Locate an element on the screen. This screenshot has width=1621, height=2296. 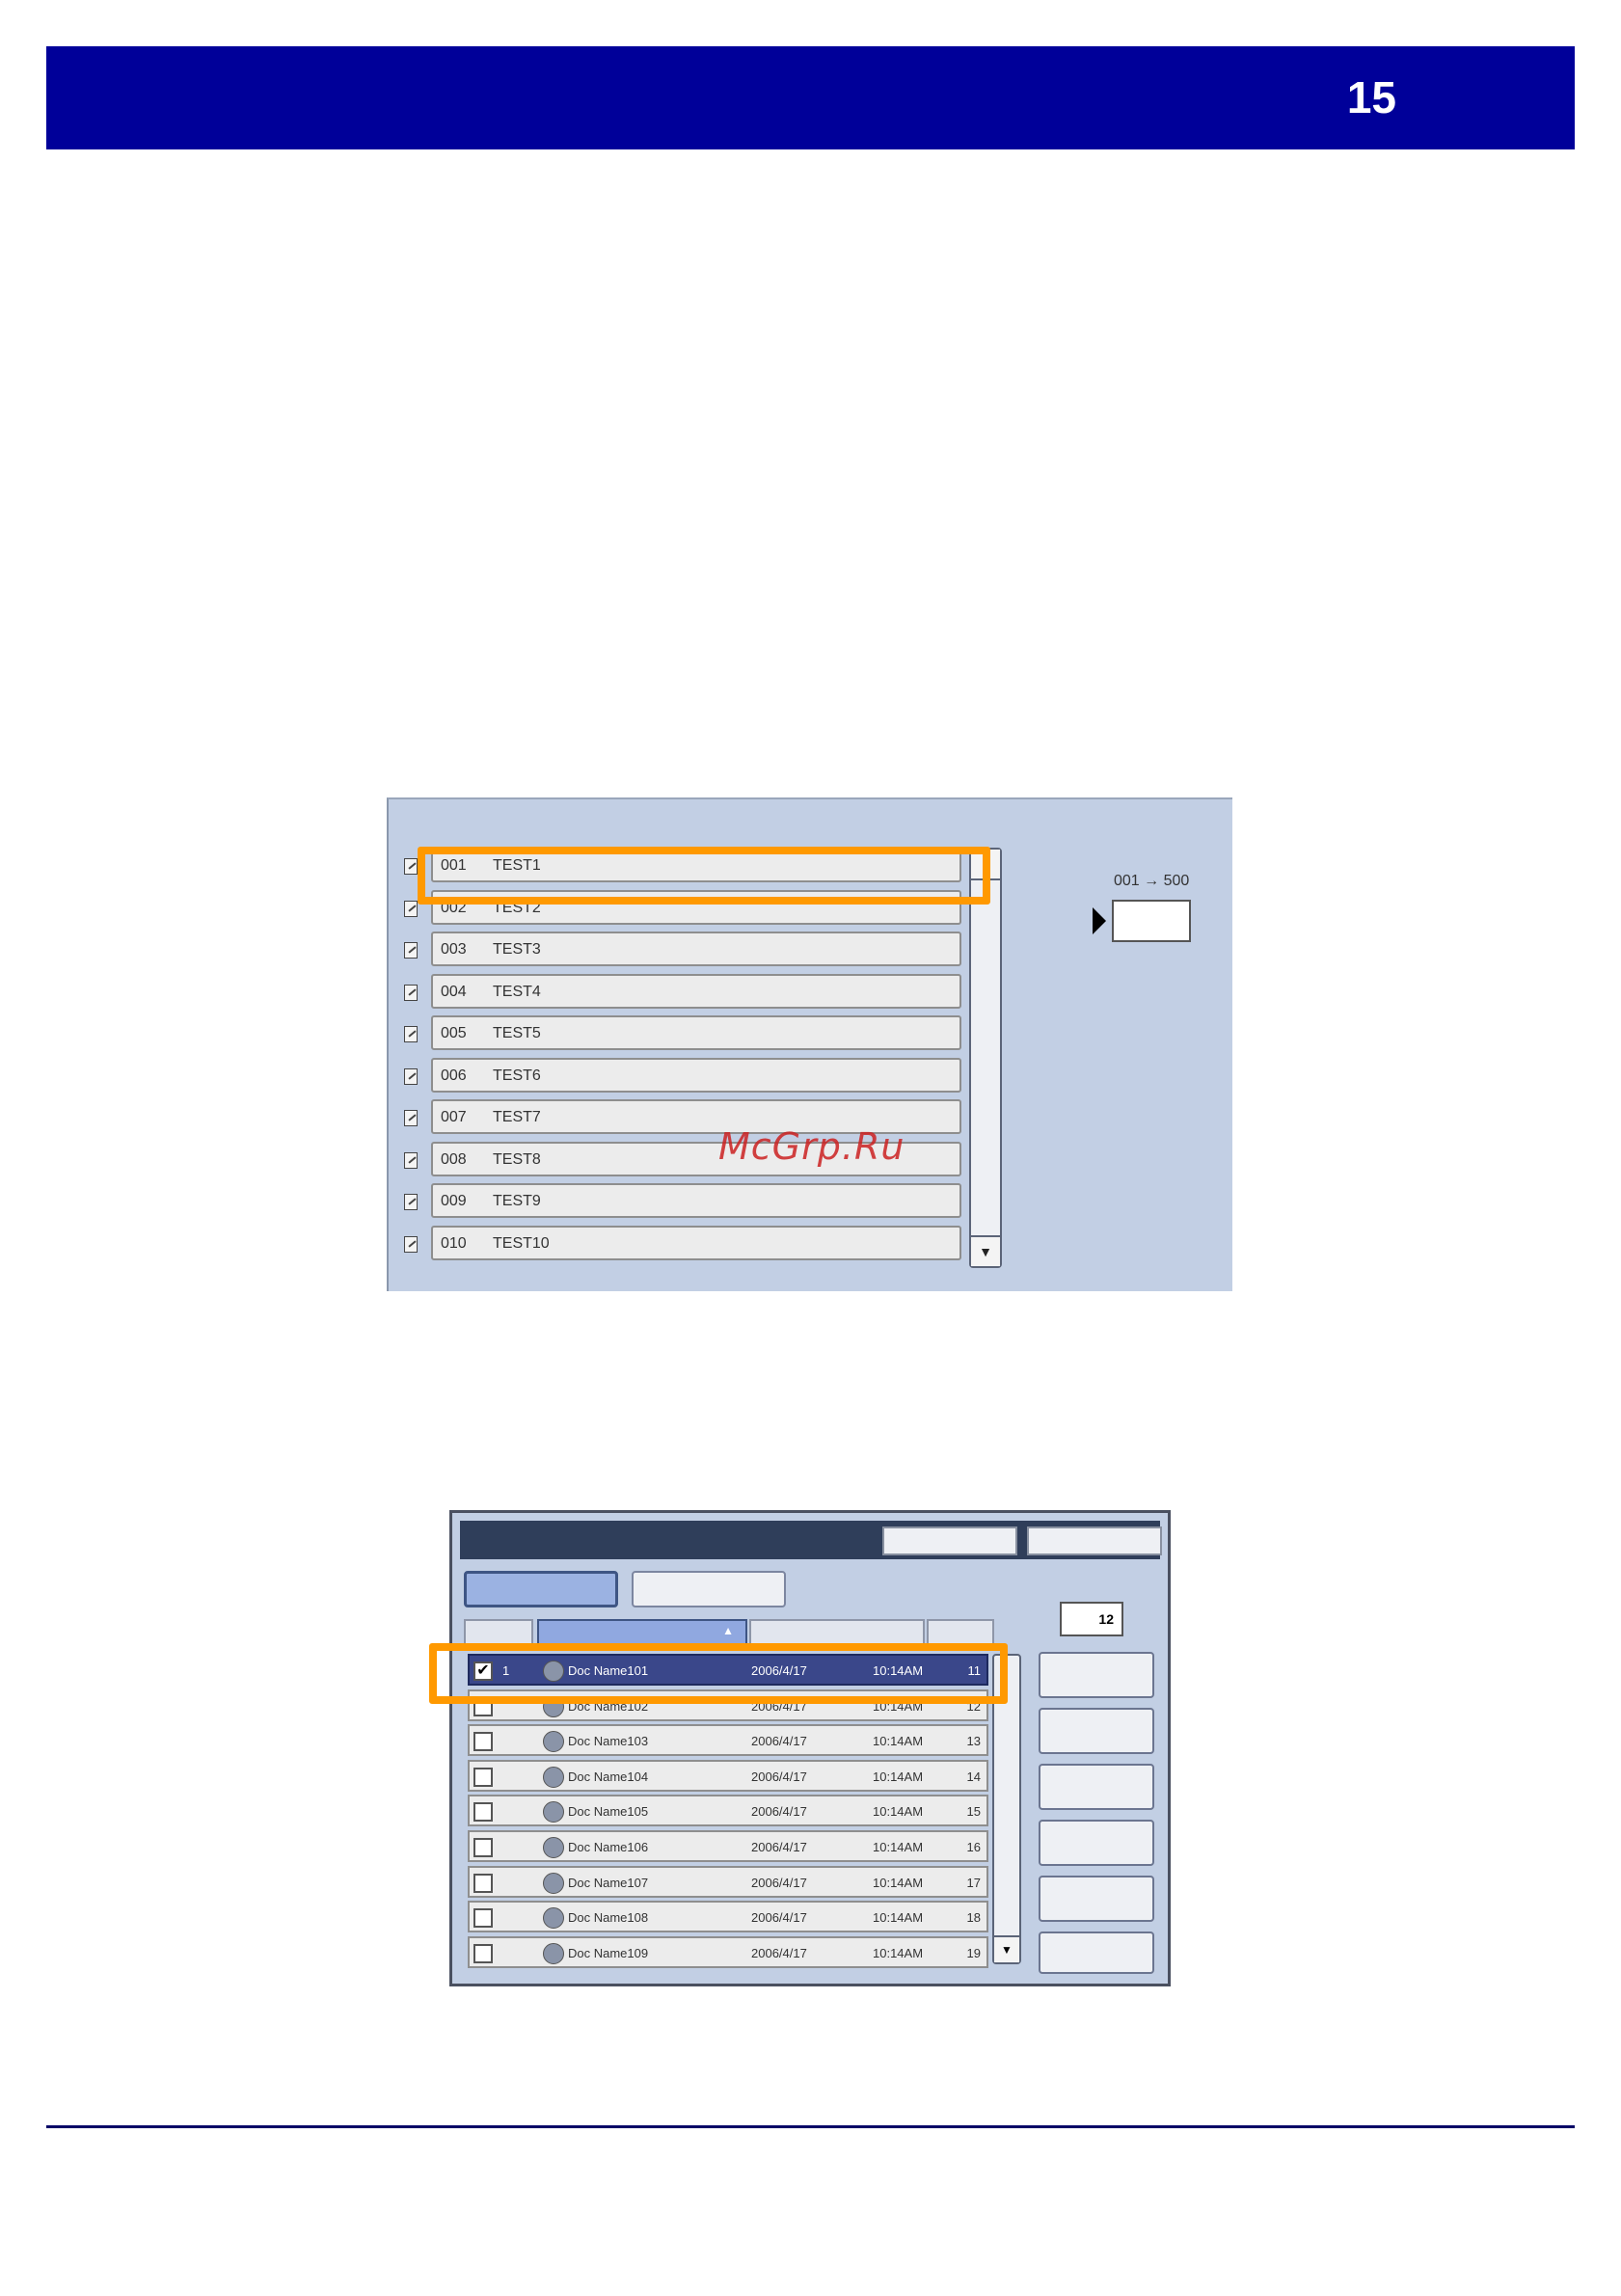
footer-rule is located at coordinates (810, 2126).